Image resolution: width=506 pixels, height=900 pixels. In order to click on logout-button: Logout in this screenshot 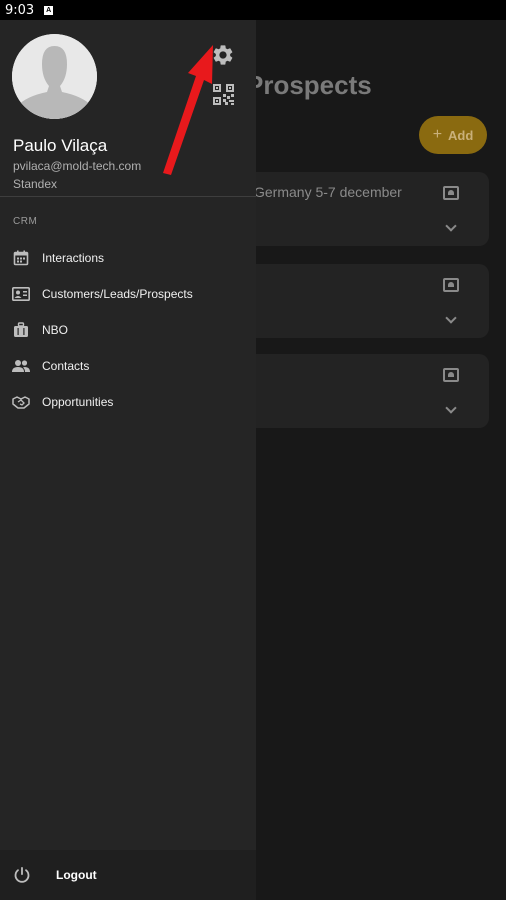, I will do `click(128, 875)`.